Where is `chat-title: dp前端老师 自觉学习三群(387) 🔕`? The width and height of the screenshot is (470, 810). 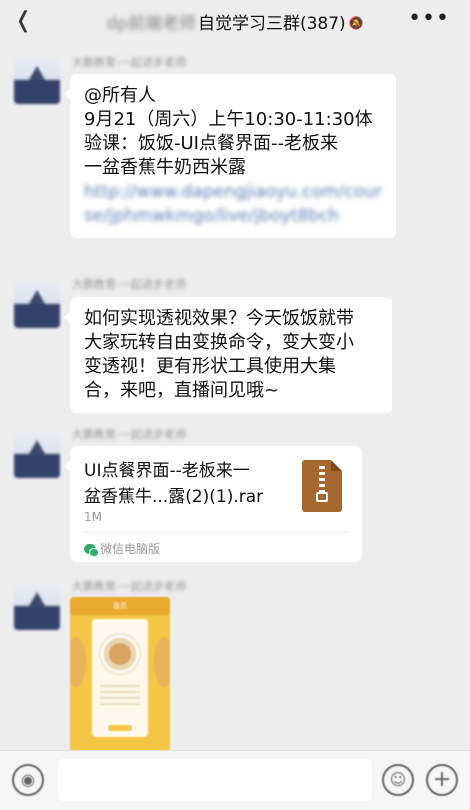
chat-title: dp前端老师 自觉学习三群(387) 🔕 is located at coordinates (235, 21).